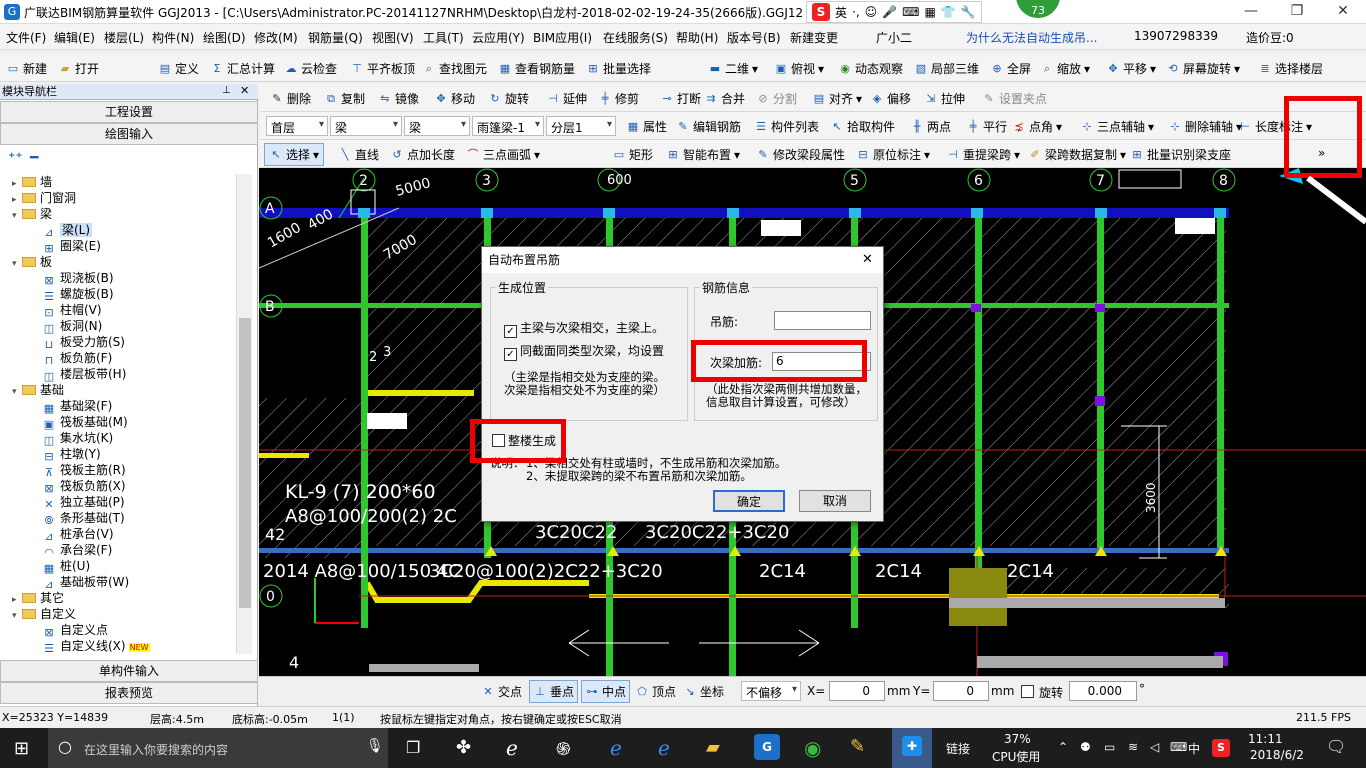 This screenshot has height=768, width=1366. Describe the element at coordinates (749, 501) in the screenshot. I see `ok-button: 确定` at that location.